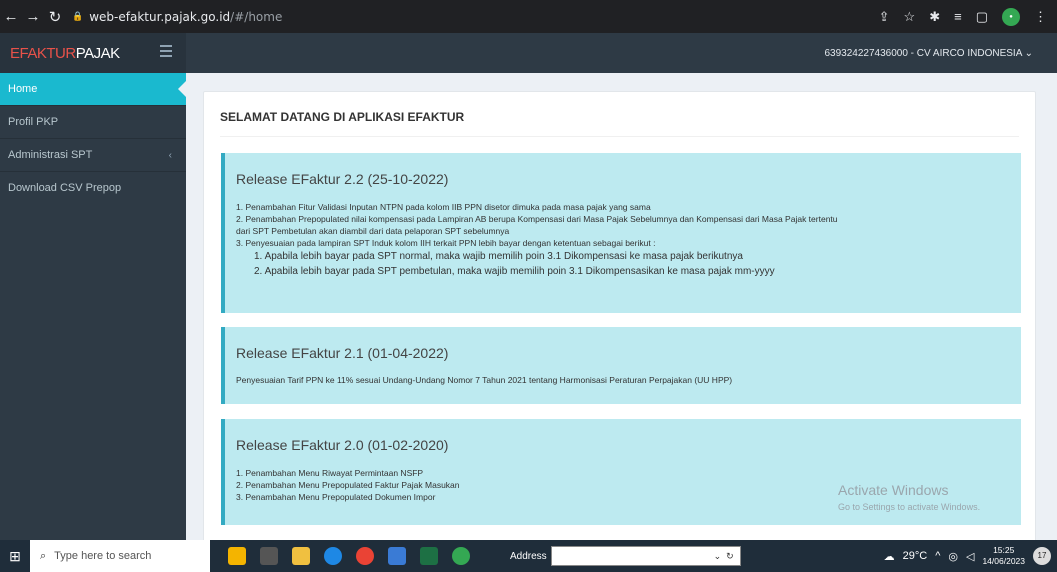 This screenshot has height=572, width=1057. I want to click on release-title: Release EFaktur 2.1 (01-04-2022), so click(342, 353).